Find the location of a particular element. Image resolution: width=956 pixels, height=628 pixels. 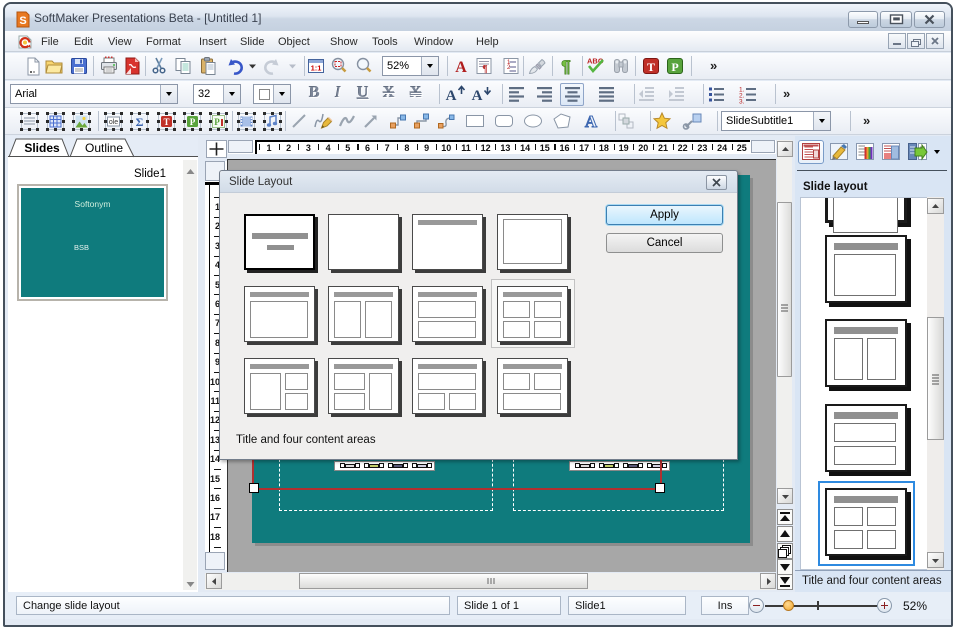

svg-text: Outline is located at coordinates (104, 148).